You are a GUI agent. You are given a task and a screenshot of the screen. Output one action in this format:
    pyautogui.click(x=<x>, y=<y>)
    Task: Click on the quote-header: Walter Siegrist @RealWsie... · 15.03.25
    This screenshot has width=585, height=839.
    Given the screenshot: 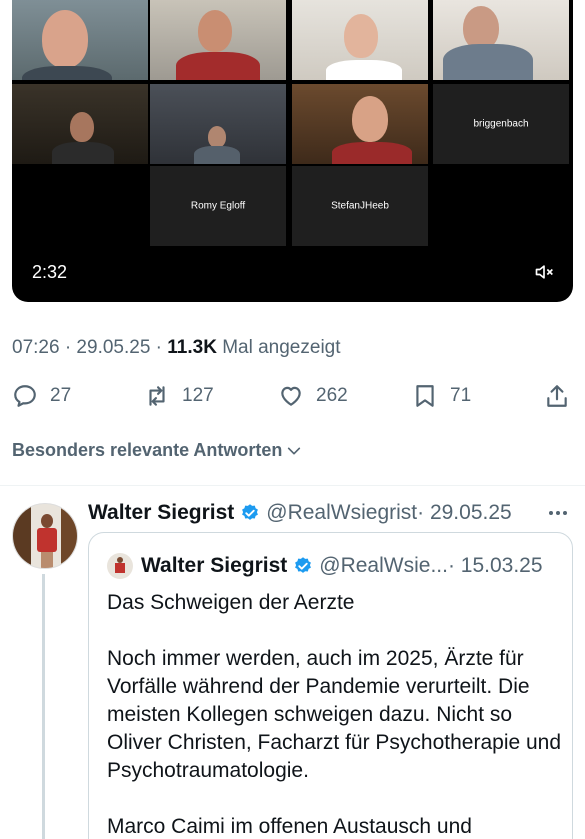 What is the action you would take?
    pyautogui.click(x=325, y=566)
    